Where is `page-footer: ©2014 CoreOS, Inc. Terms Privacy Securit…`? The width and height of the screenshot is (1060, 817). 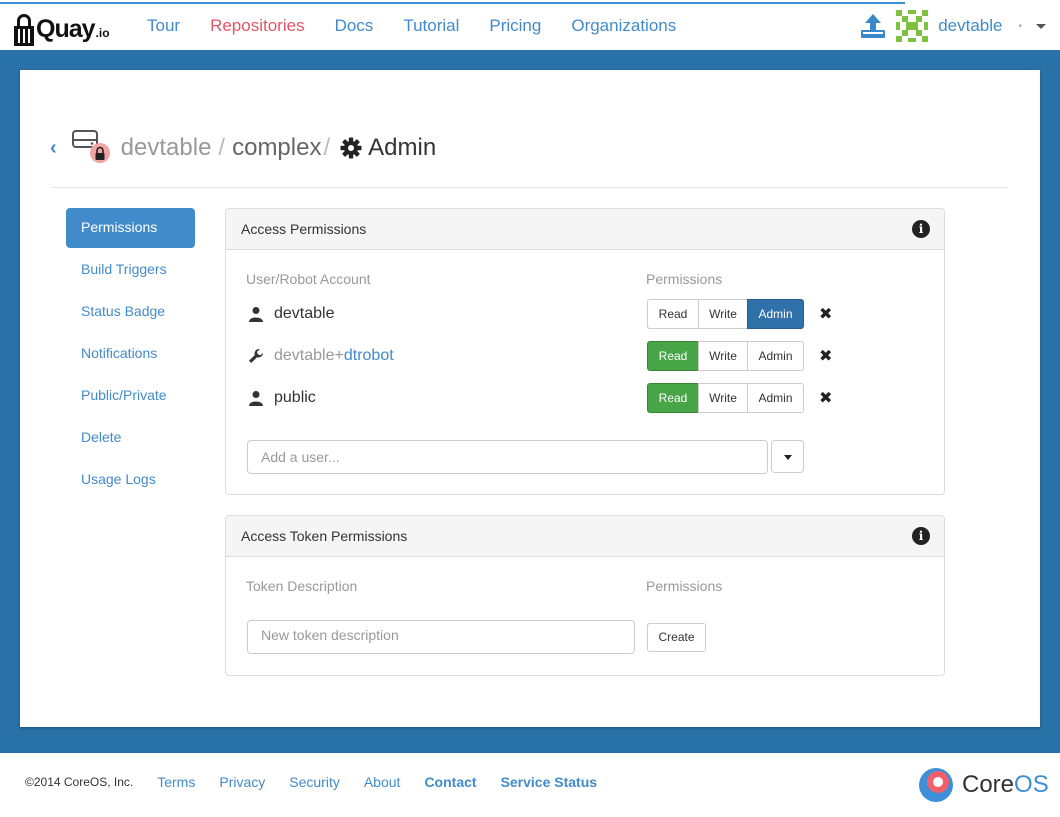 page-footer: ©2014 CoreOS, Inc. Terms Privacy Securit… is located at coordinates (530, 785).